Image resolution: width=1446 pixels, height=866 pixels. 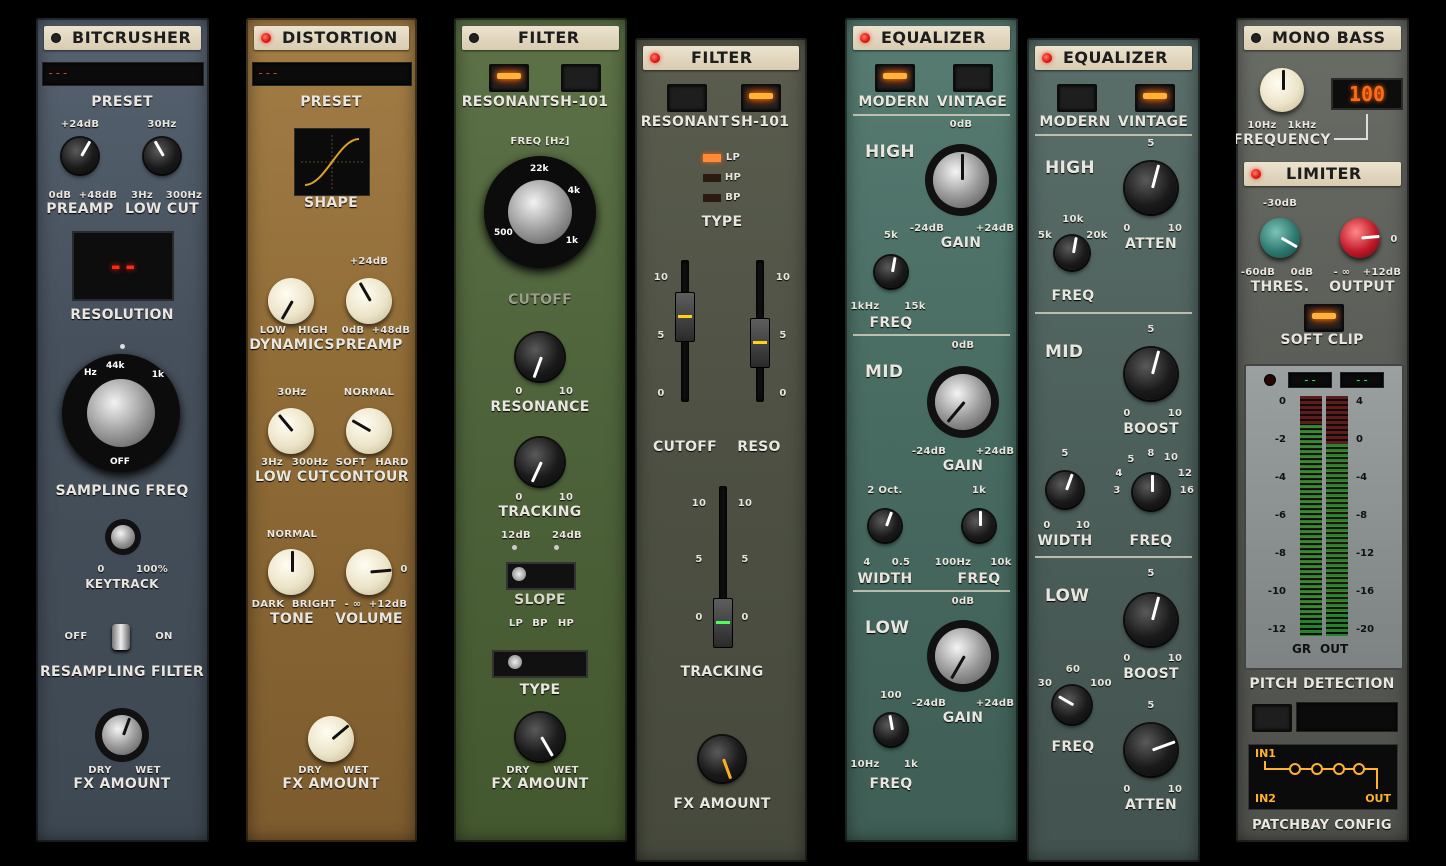 I want to click on mid-width-label: WIDTH, so click(x=1065, y=541).